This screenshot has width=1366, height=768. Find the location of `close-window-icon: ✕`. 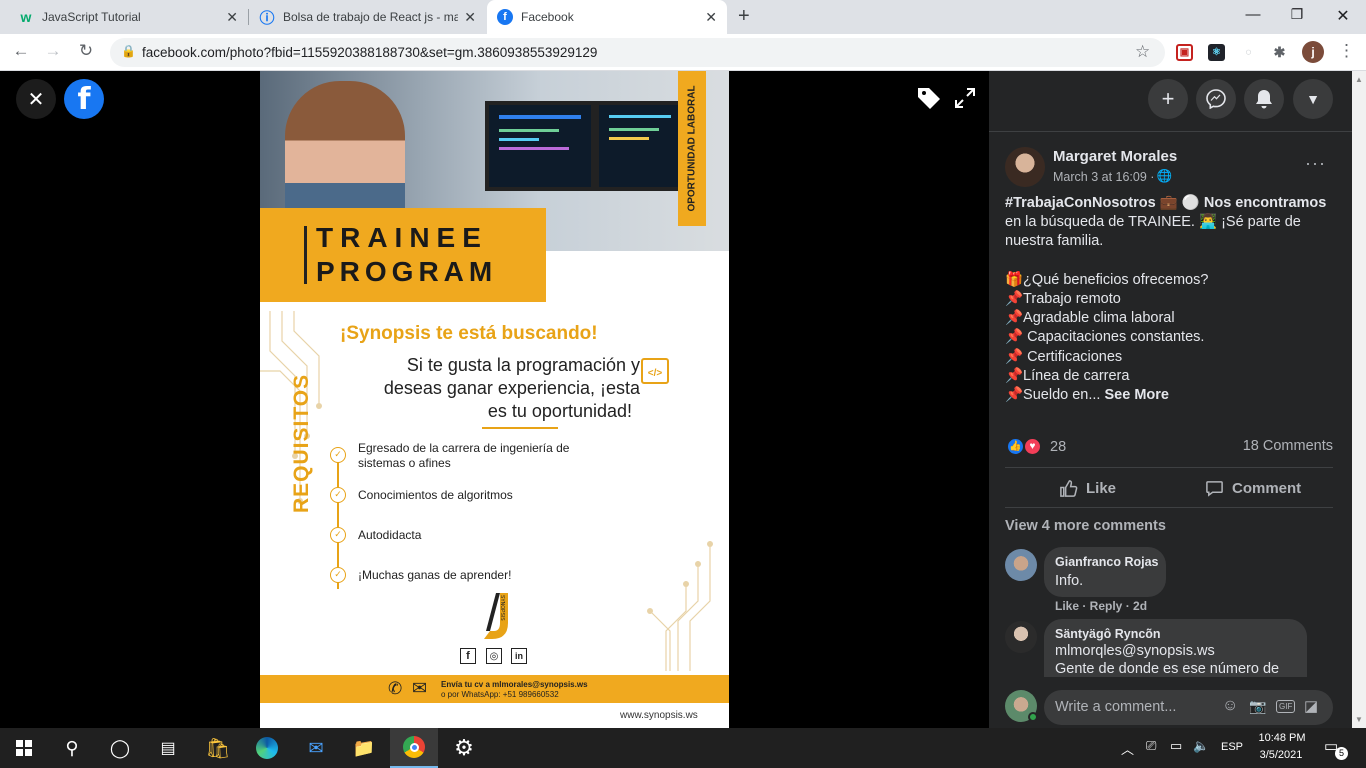

close-window-icon: ✕ is located at coordinates (1343, 16).